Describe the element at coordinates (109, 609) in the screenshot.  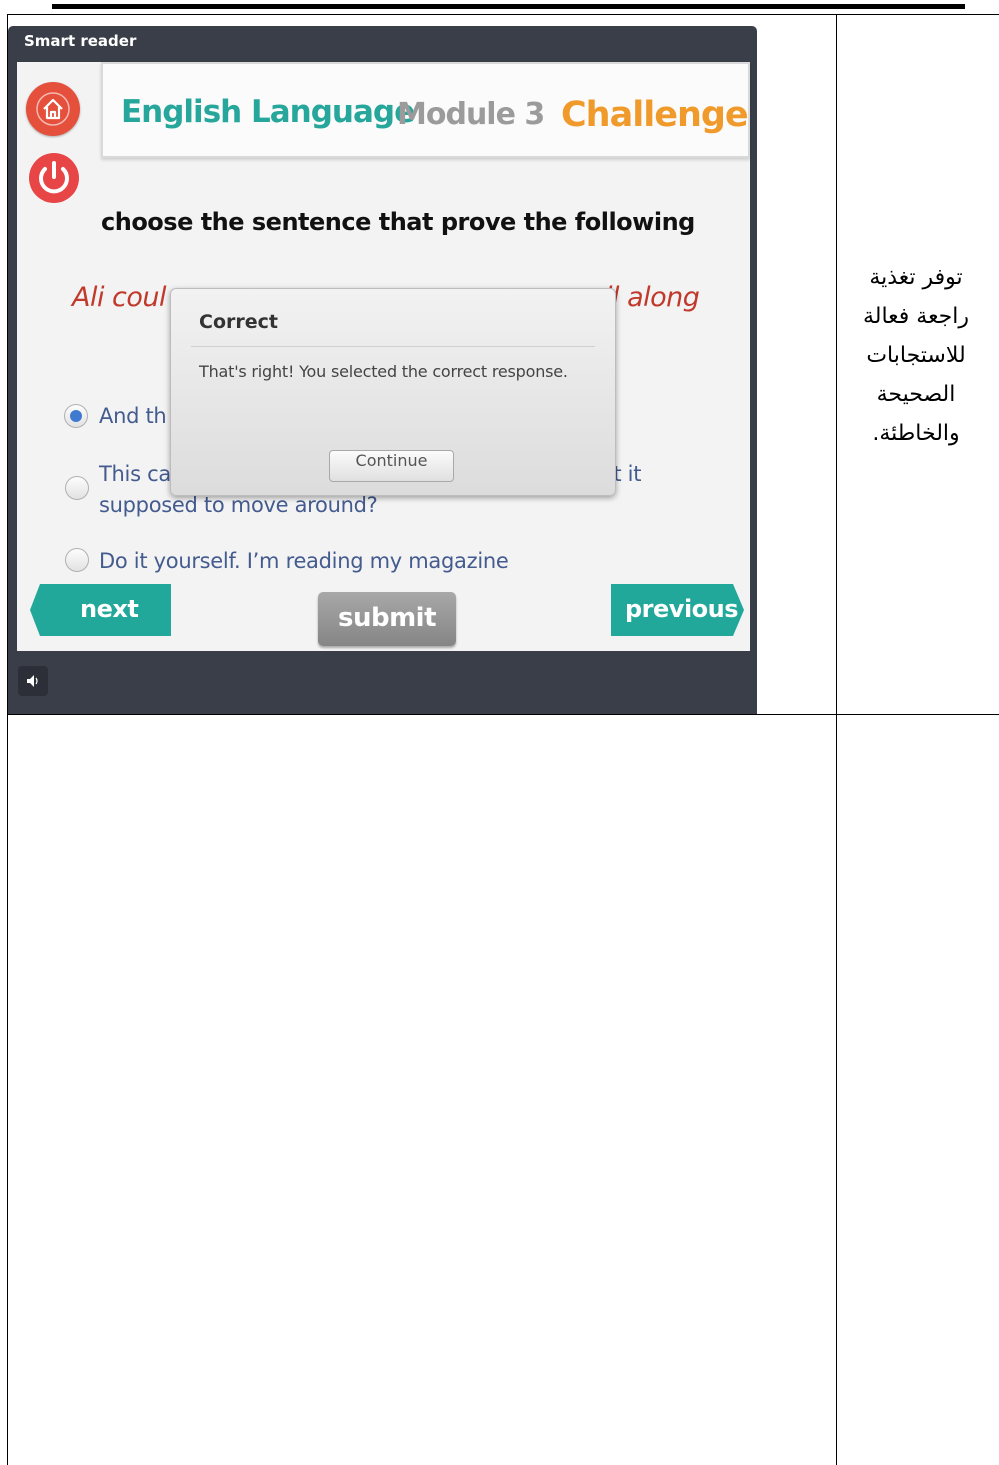
I see `next-label: next` at that location.